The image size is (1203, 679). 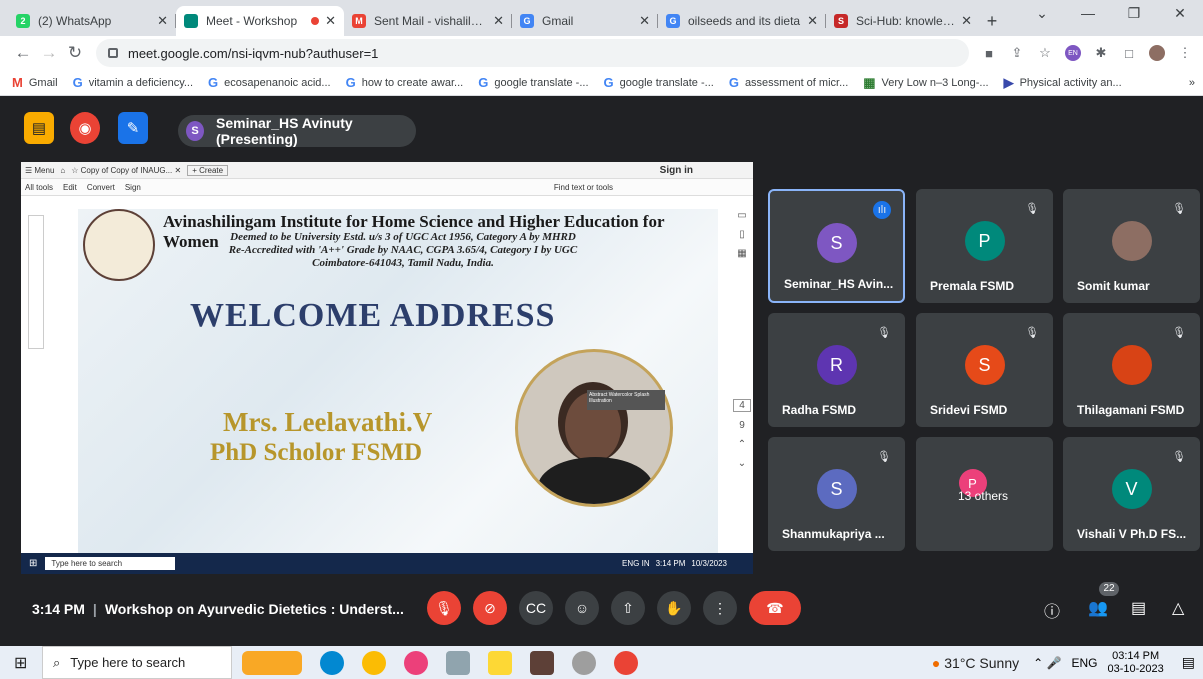 What do you see at coordinates (1084, 663) in the screenshot?
I see `language-indicator: ENG` at bounding box center [1084, 663].